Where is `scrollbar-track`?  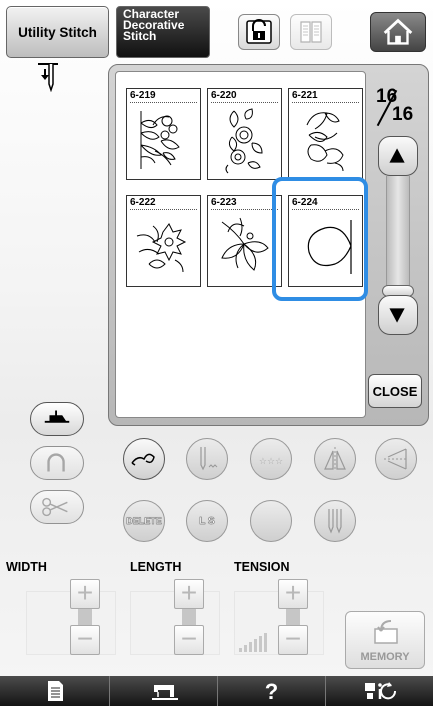 scrollbar-track is located at coordinates (398, 236).